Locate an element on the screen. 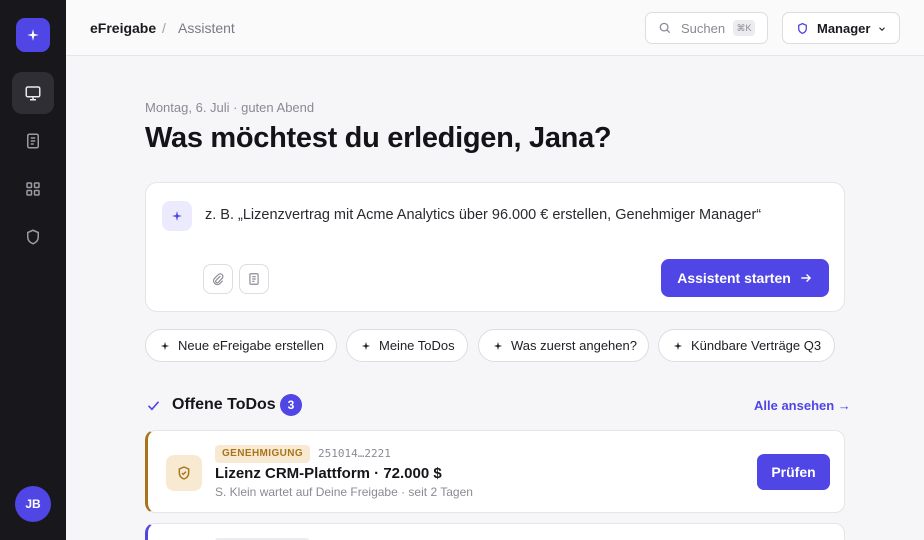 The width and height of the screenshot is (924, 540). chip-label: Kündbare Verträge Q3 is located at coordinates (756, 345).